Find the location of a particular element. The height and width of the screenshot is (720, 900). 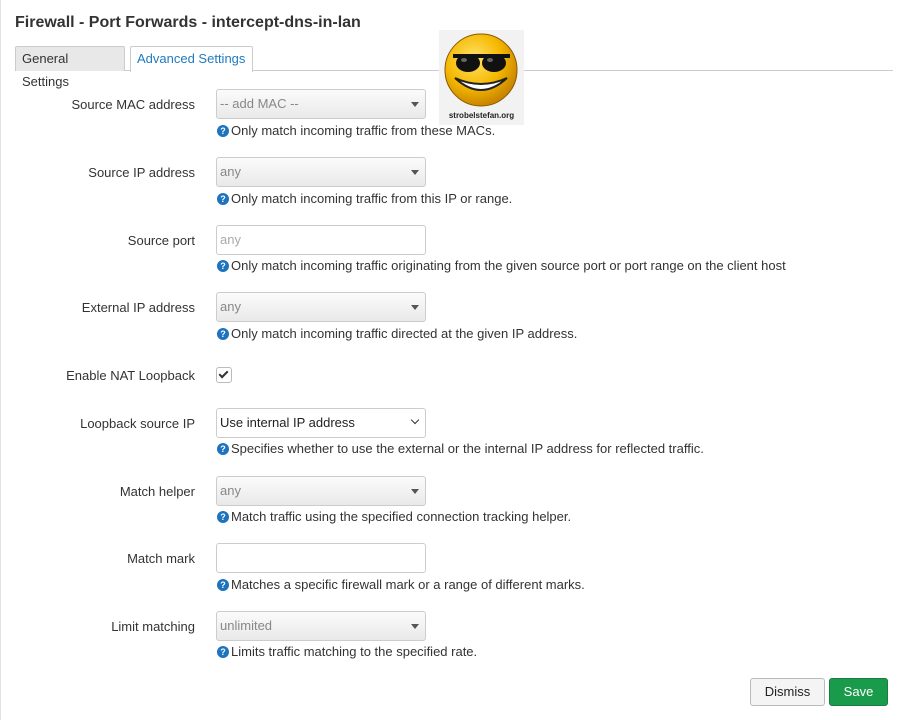

loopback-source-ip-value: Use internal IP address is located at coordinates (287, 422).